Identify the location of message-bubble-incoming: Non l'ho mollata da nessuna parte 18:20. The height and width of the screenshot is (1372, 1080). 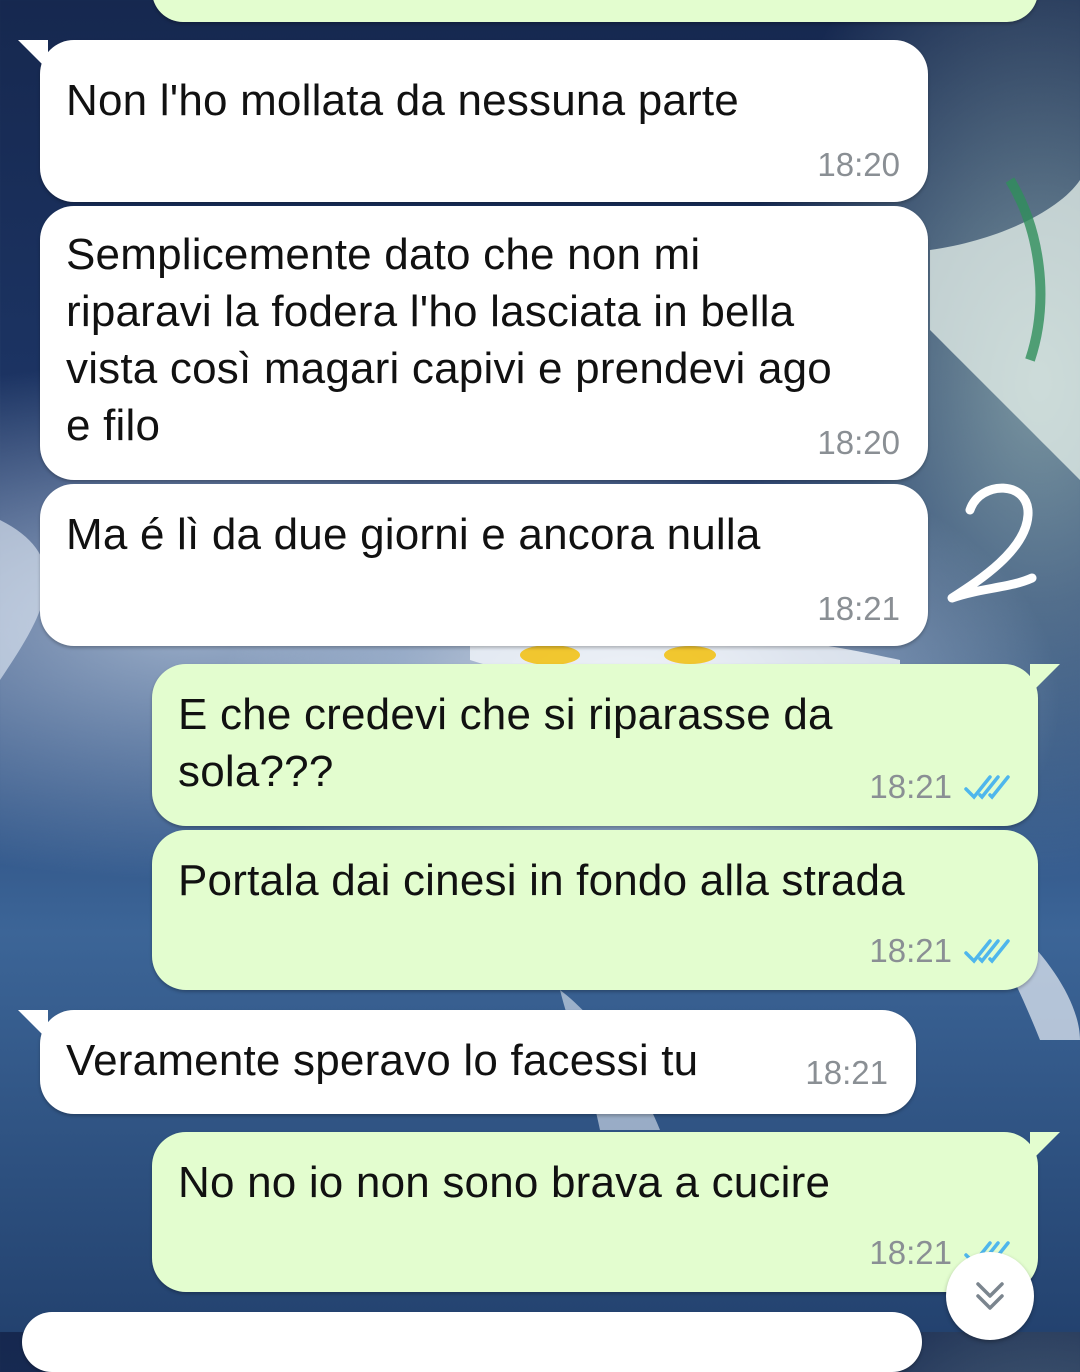
(473, 121).